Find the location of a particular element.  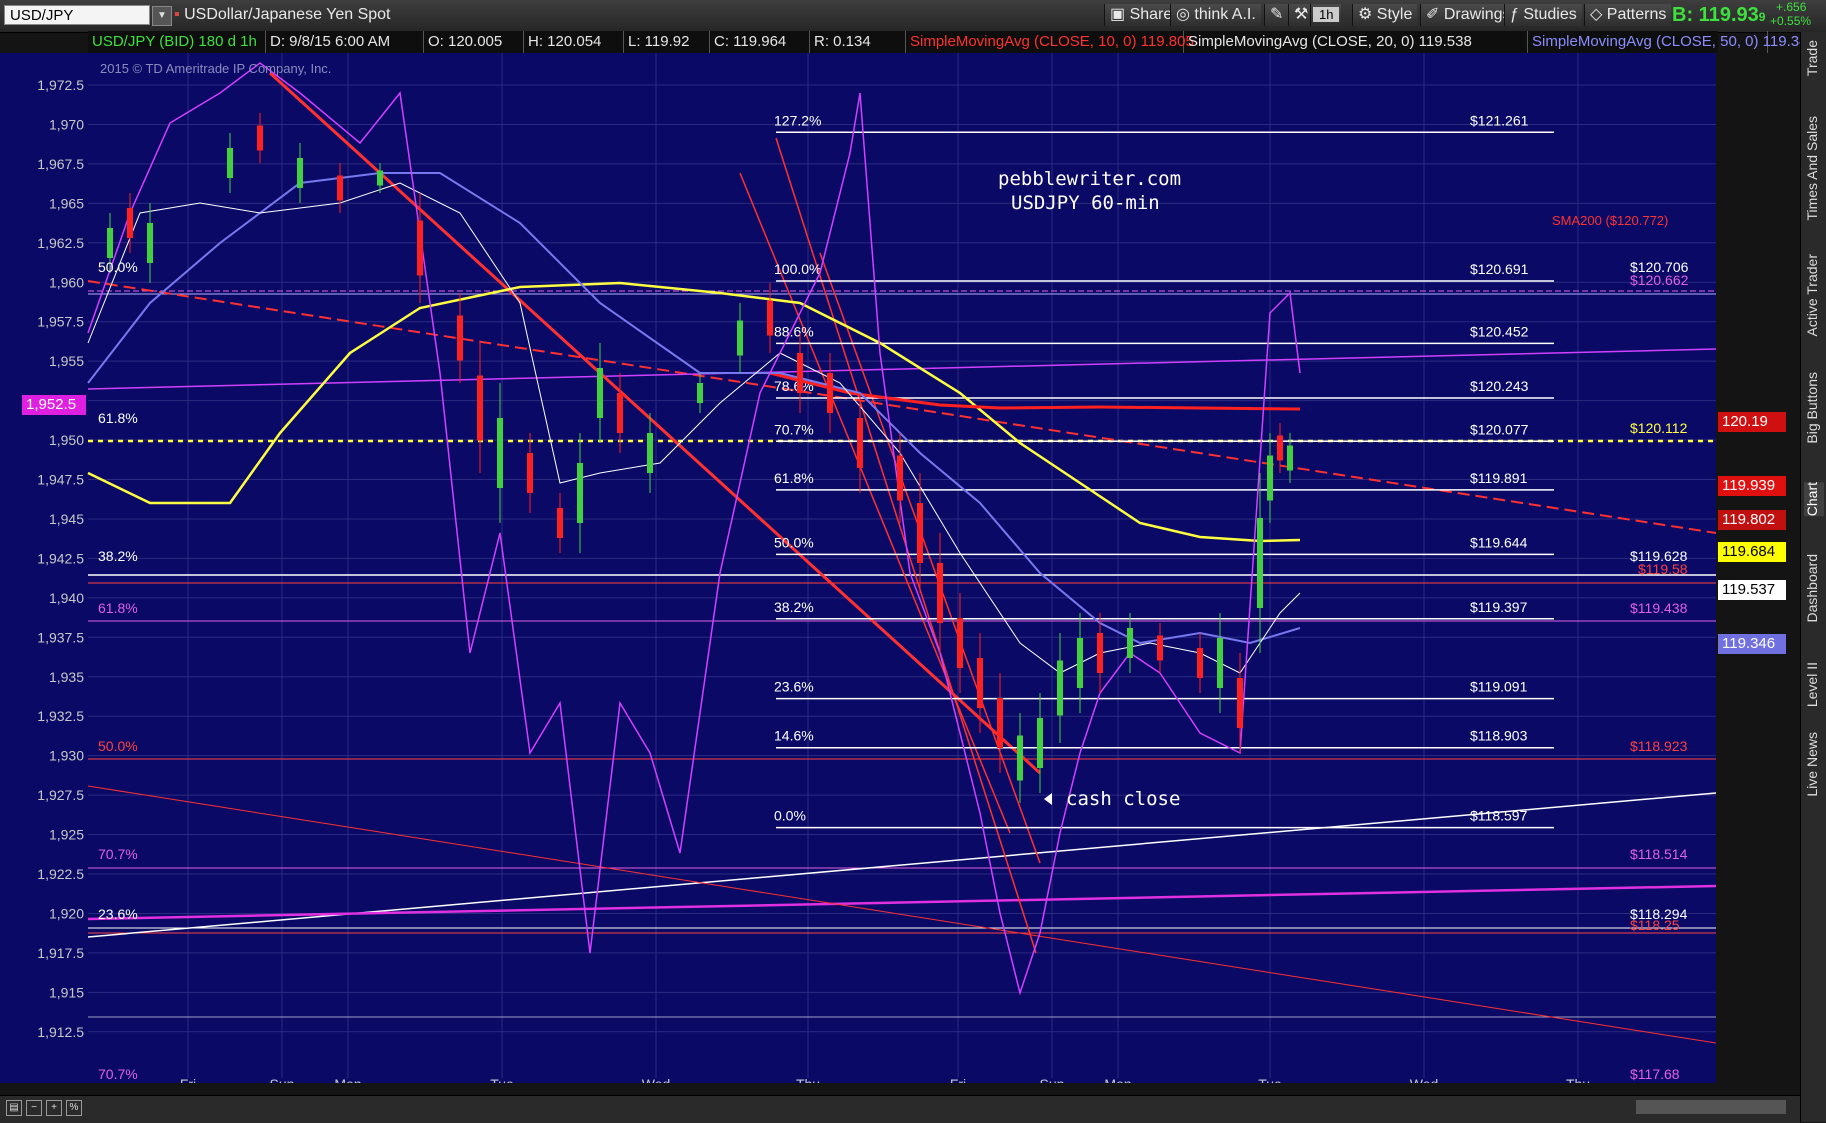

zoom-in-icon: + is located at coordinates (54, 1108).